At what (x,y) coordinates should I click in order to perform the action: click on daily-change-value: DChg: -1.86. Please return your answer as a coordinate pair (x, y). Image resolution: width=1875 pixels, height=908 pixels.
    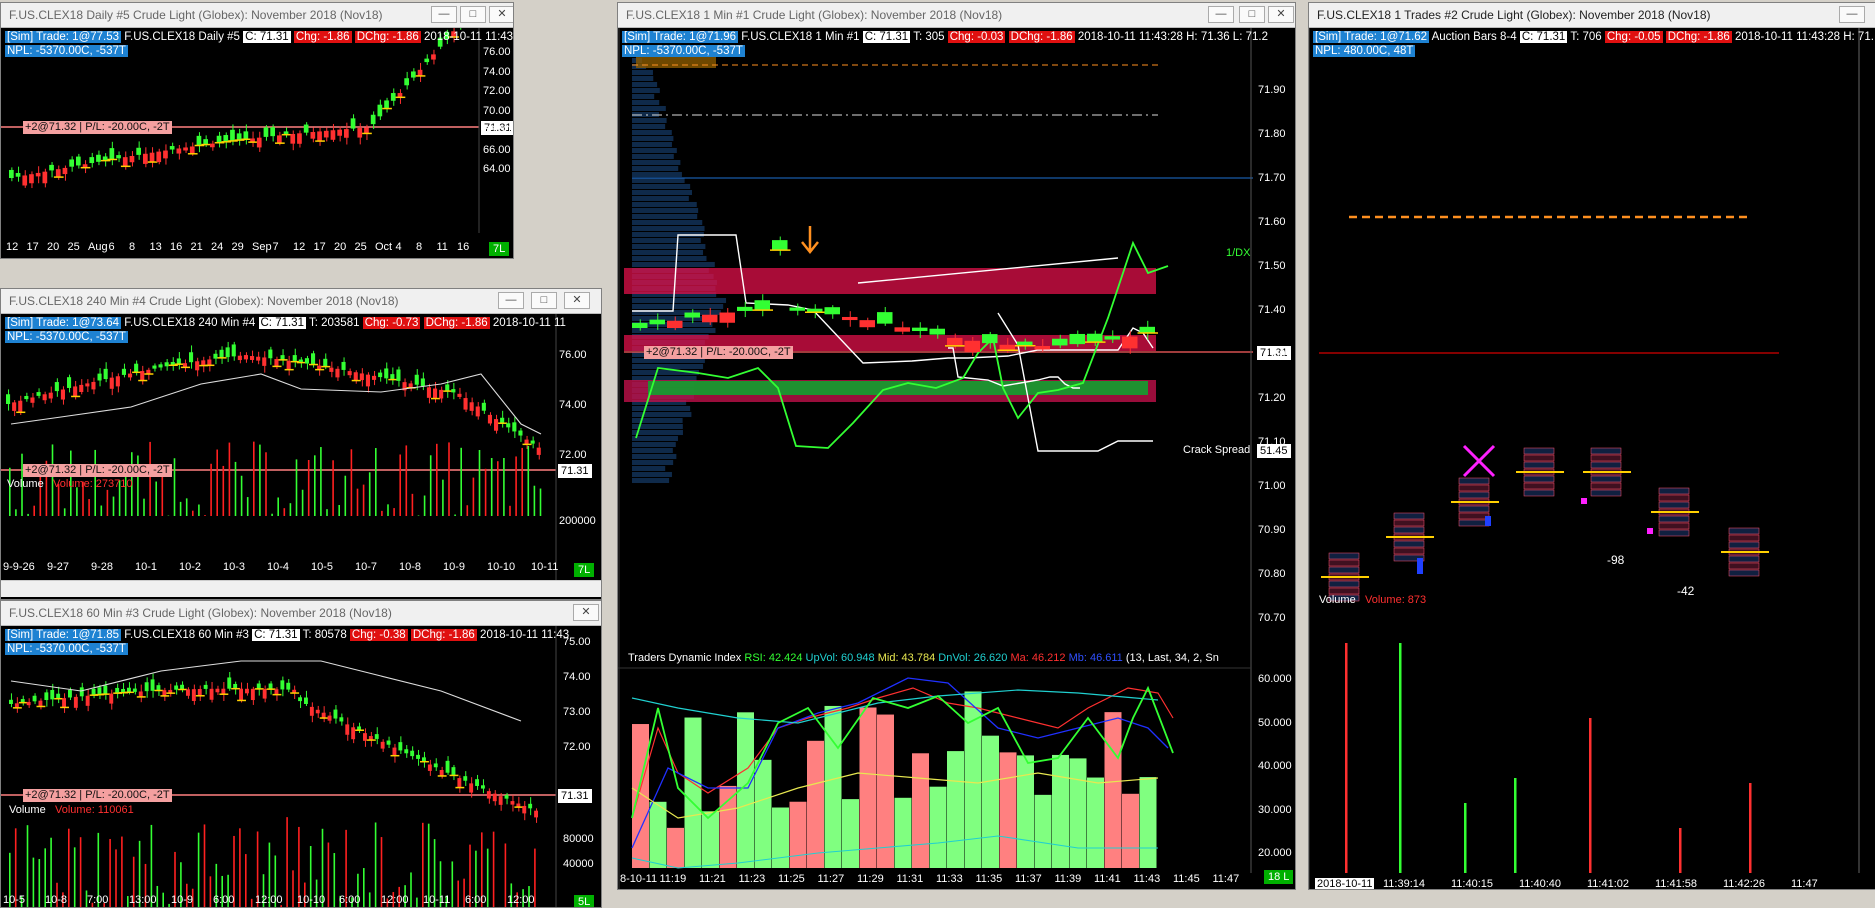
    Looking at the image, I should click on (1699, 37).